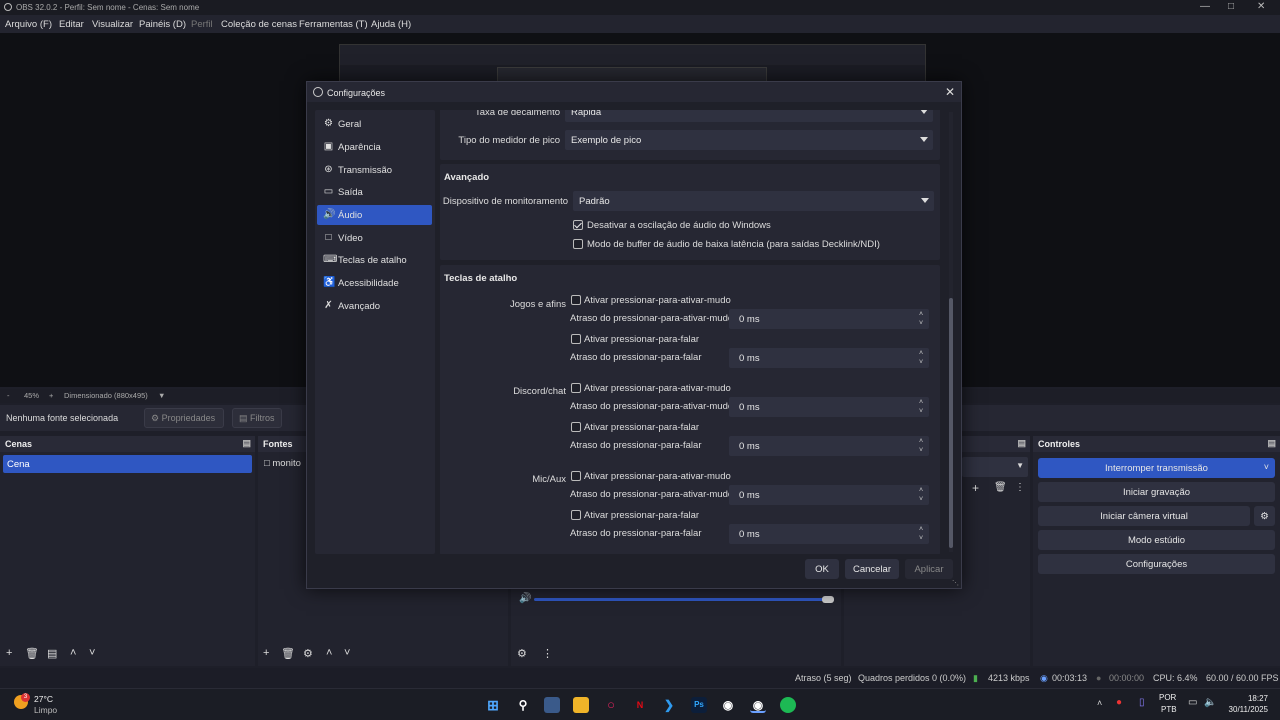 This screenshot has width=1280, height=720. Describe the element at coordinates (822, 569) in the screenshot. I see `ok-button: OK` at that location.